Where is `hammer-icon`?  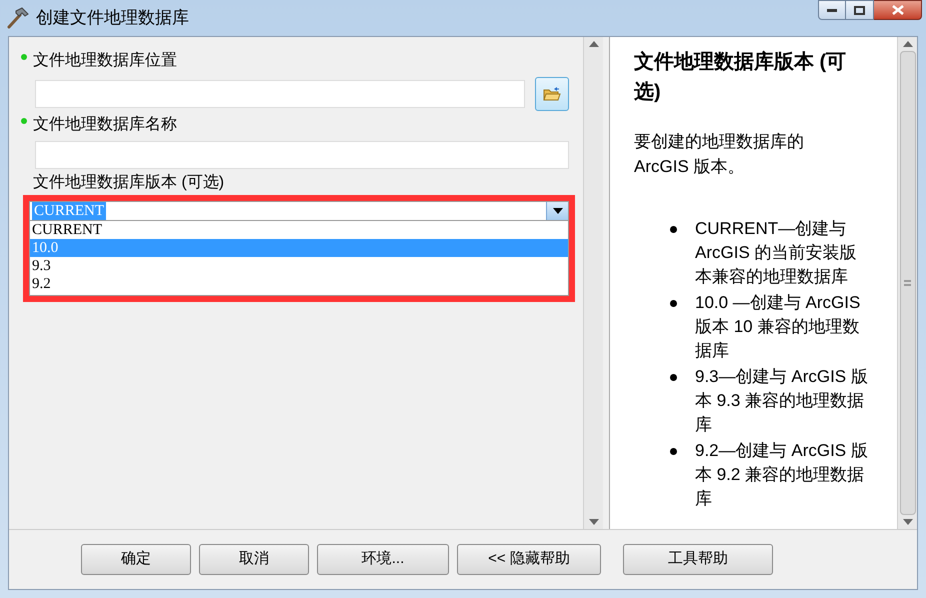 hammer-icon is located at coordinates (18, 18).